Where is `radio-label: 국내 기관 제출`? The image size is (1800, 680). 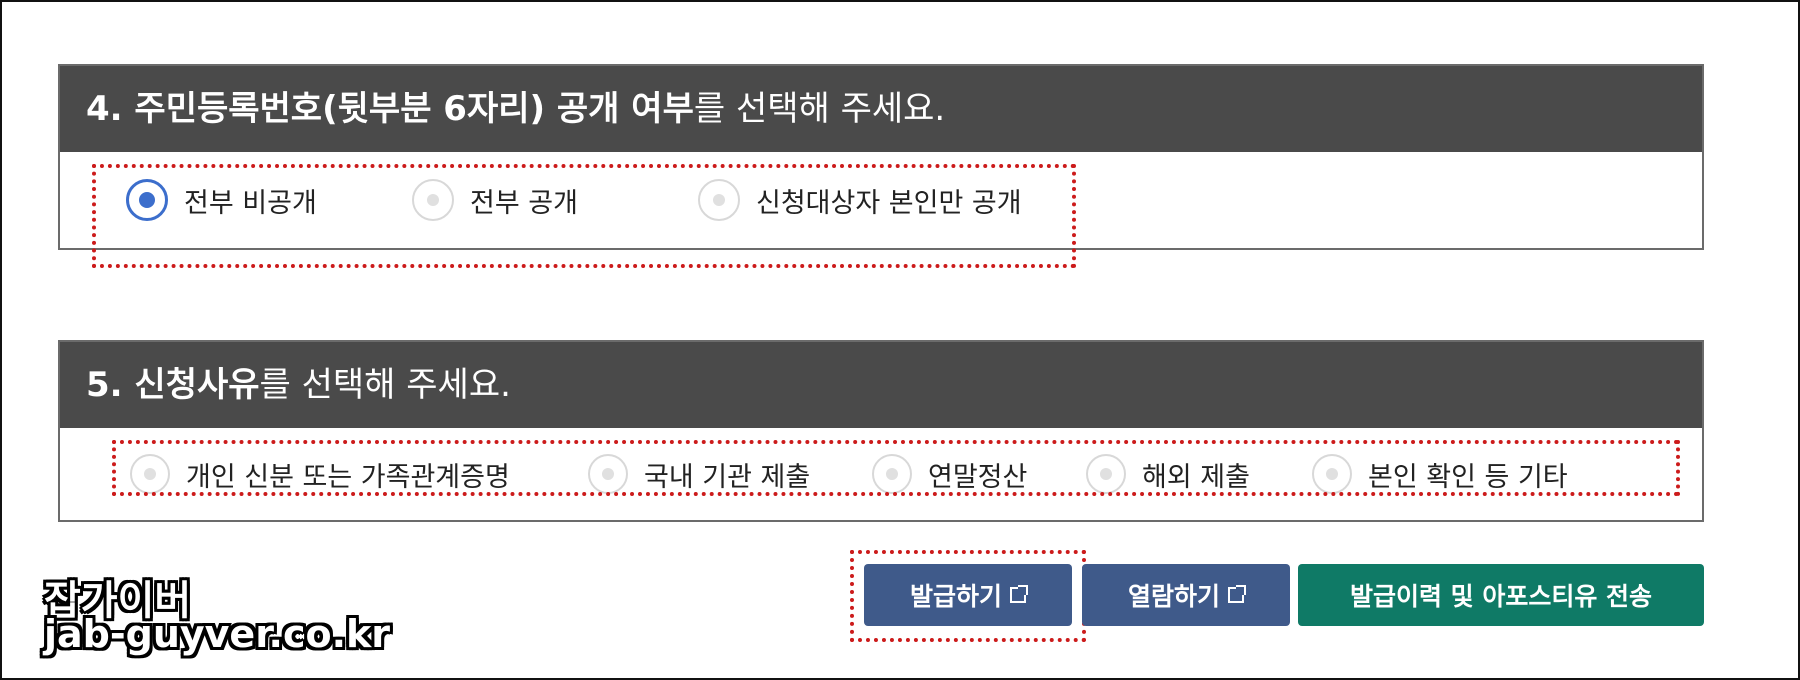 radio-label: 국내 기관 제출 is located at coordinates (727, 477).